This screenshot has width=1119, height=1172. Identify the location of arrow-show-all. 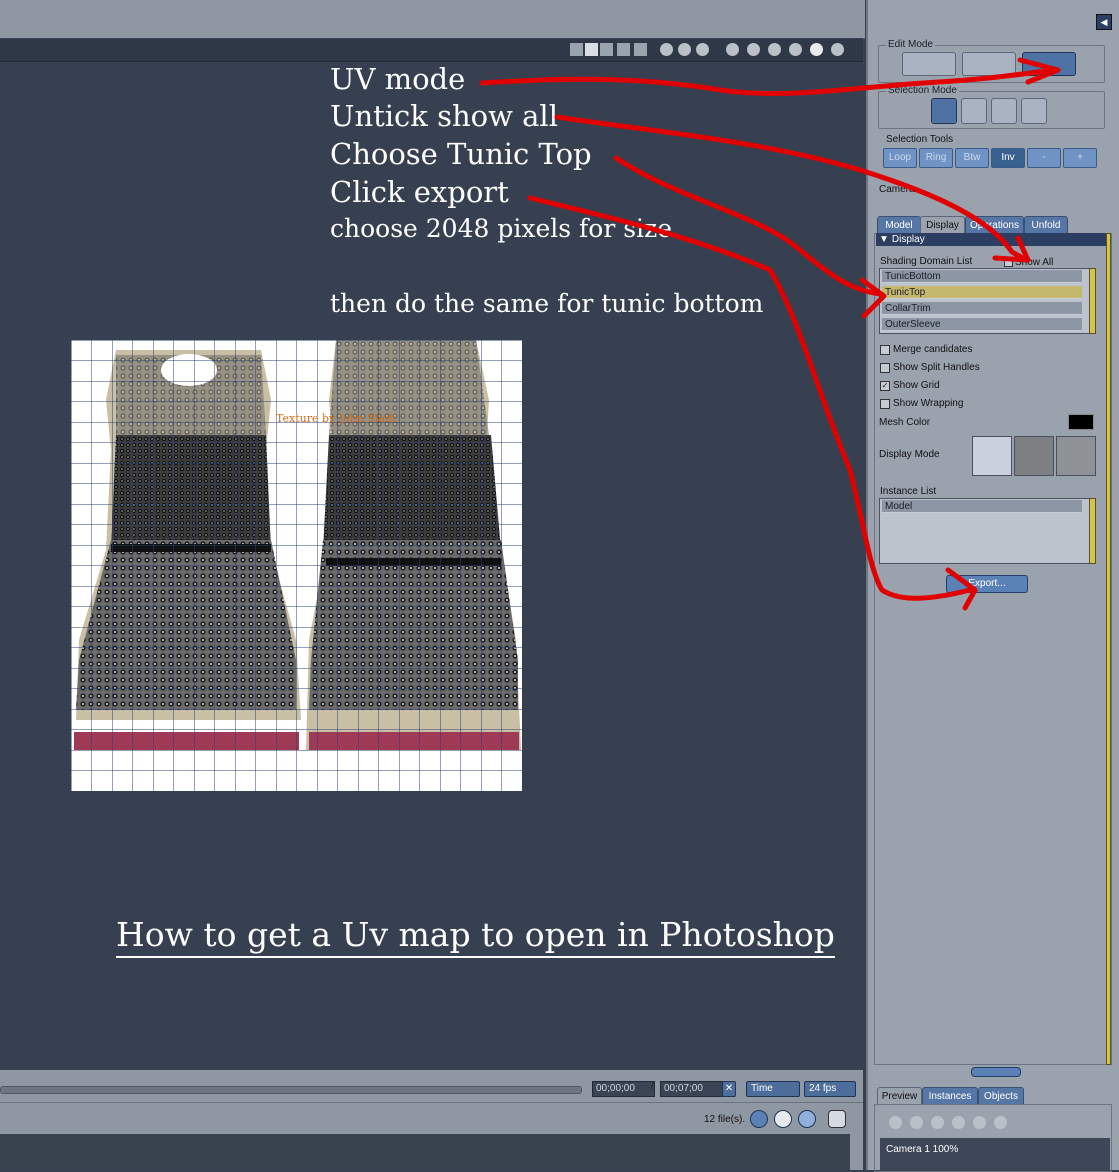
(791, 188).